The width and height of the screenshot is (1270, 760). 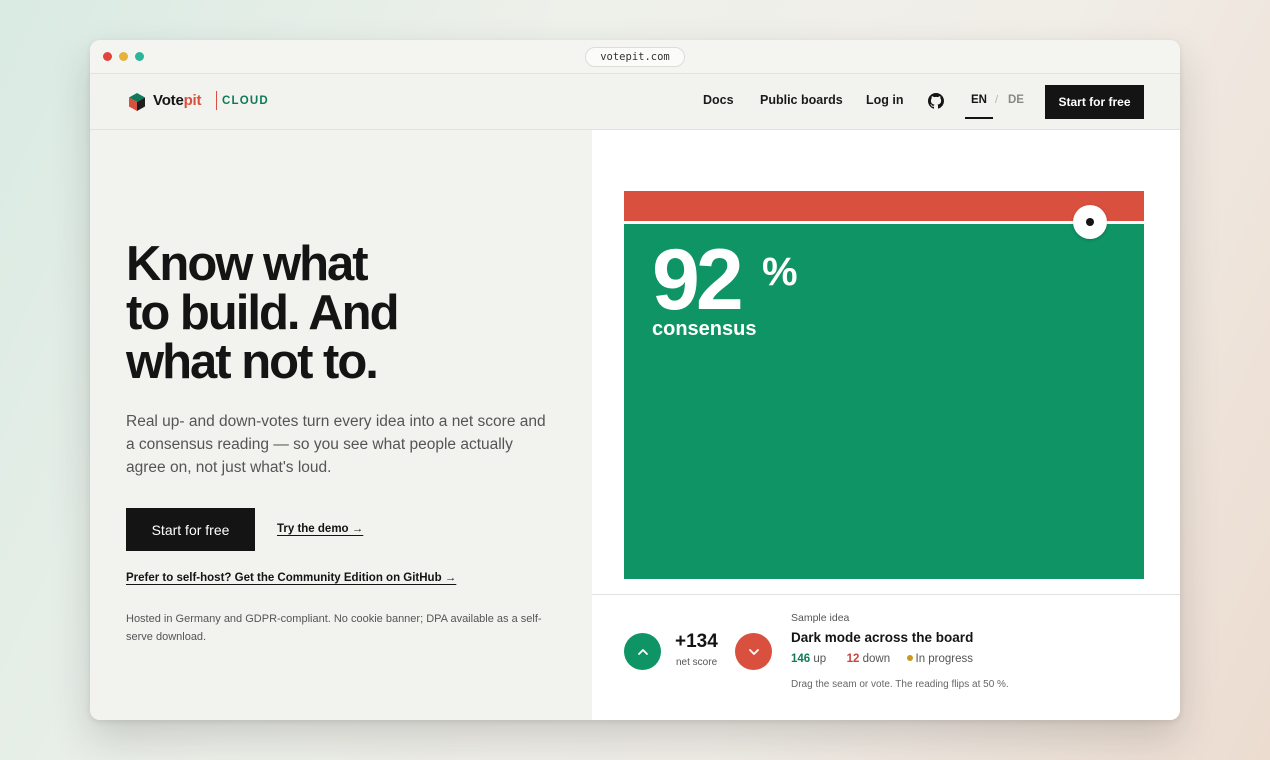 I want to click on brand-divider, so click(x=216, y=100).